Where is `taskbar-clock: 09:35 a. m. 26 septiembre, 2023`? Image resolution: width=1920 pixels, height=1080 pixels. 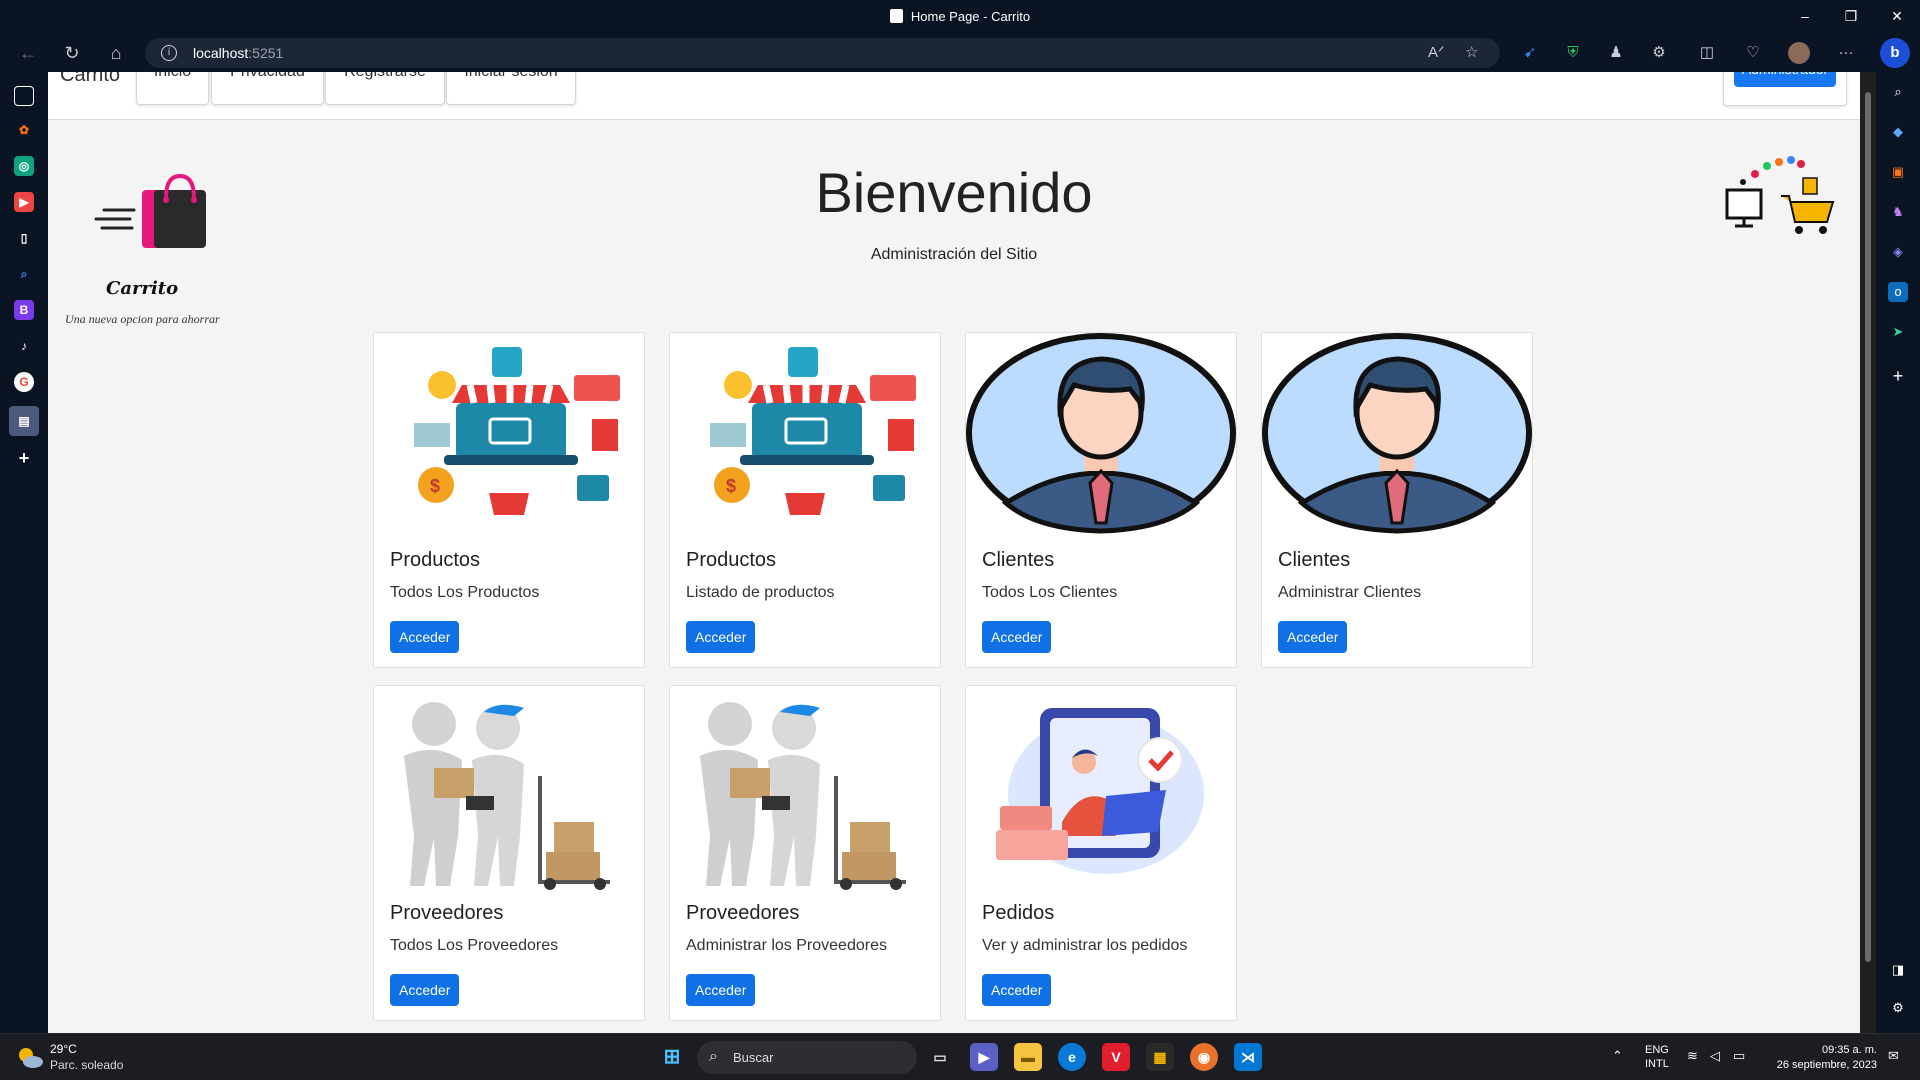
taskbar-clock: 09:35 a. m. 26 septiembre, 2023 is located at coordinates (1821, 1058).